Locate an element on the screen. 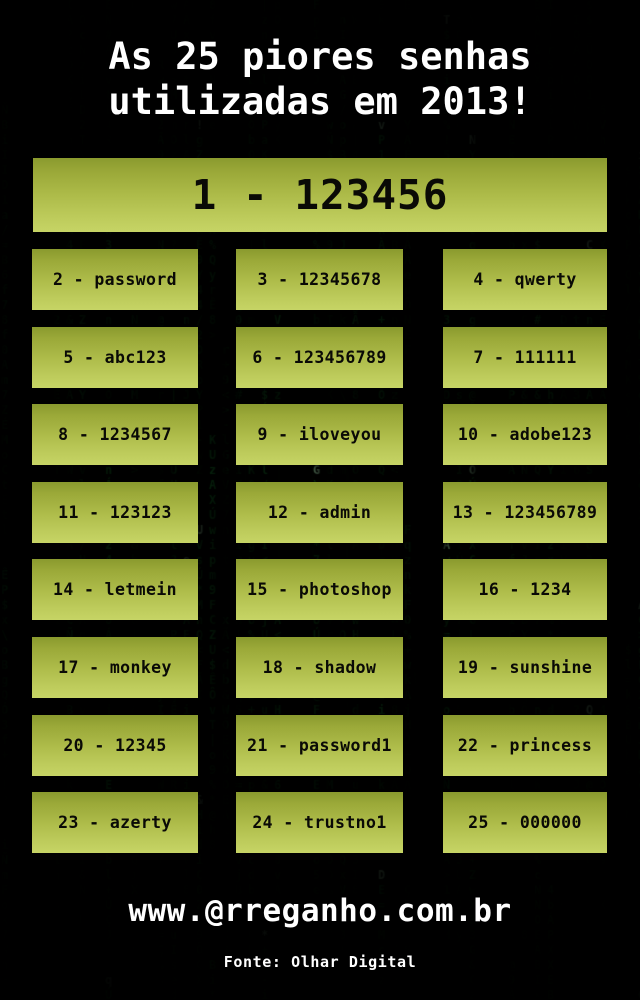  password-entry-rank-11: 11 - 123123 is located at coordinates (115, 512).